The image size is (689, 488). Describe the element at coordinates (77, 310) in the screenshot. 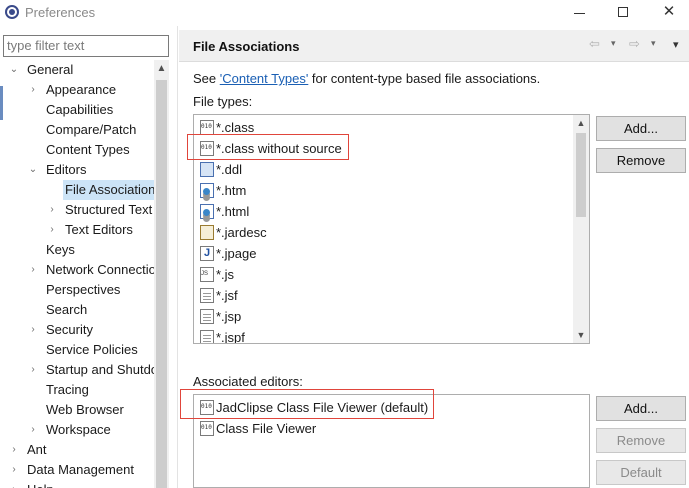

I see `tree-item-search: Search` at that location.